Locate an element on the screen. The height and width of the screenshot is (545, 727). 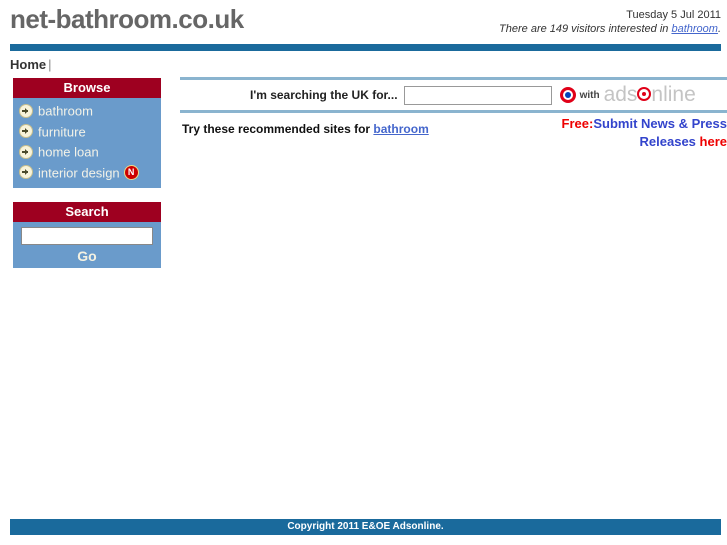
sidebar-item-label: bathroom is located at coordinates (65, 111).